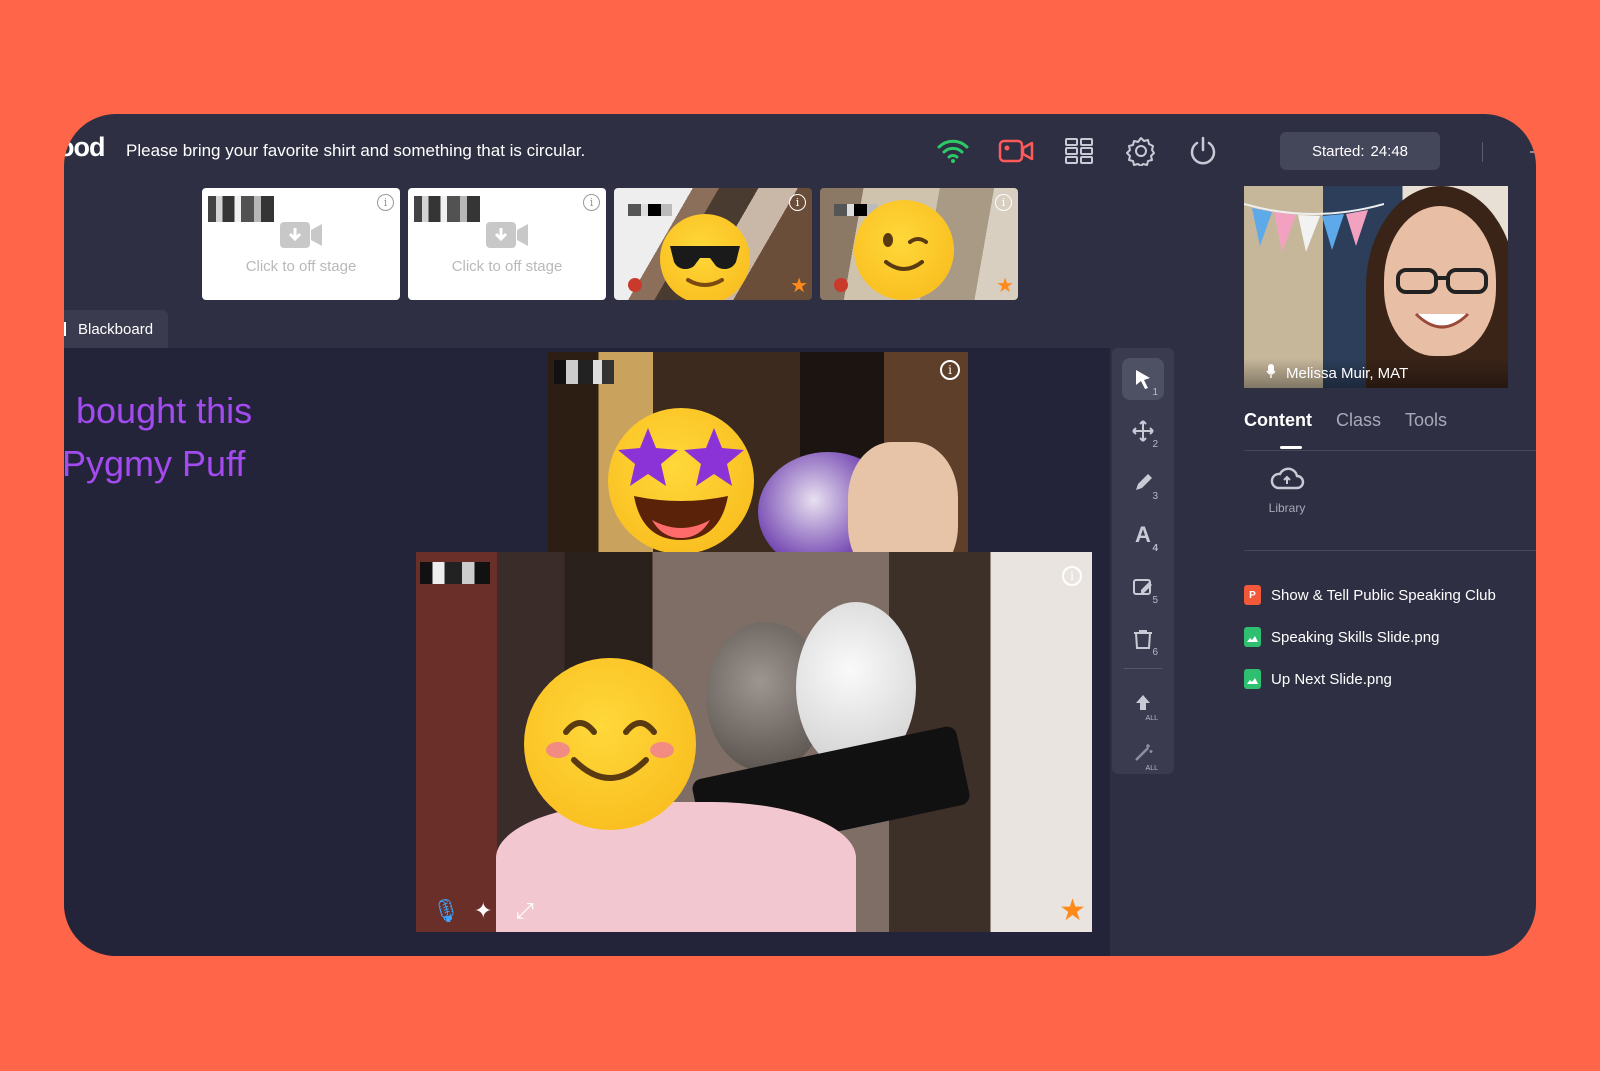  I want to click on tab-class: Class, so click(1358, 425).